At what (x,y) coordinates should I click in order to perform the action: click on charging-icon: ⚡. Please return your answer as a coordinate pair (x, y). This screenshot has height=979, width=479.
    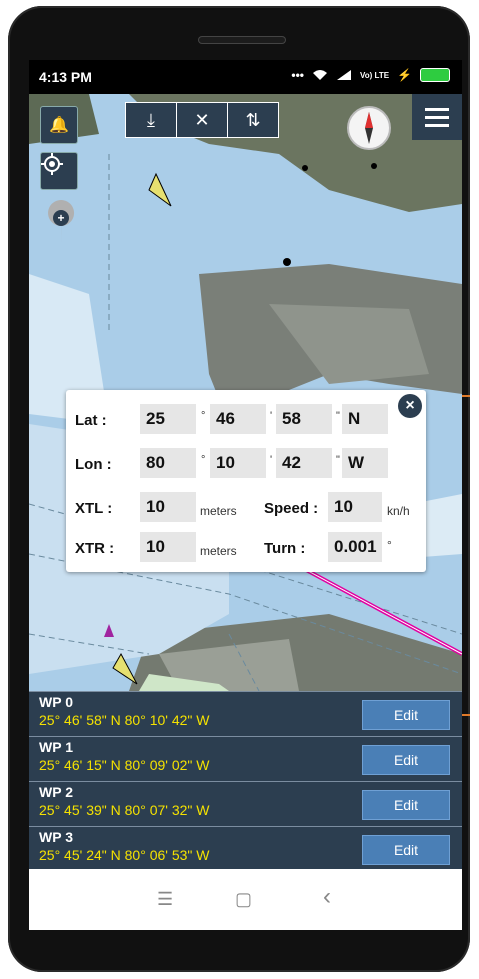
    Looking at the image, I should click on (404, 75).